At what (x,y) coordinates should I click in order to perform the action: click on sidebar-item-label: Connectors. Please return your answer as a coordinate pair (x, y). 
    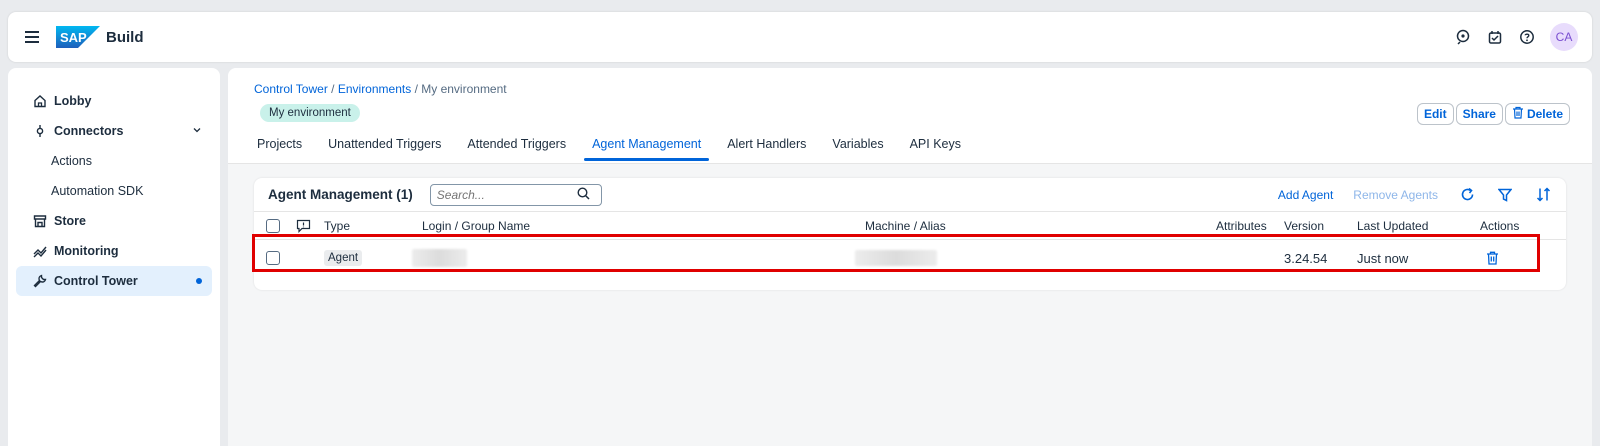
    Looking at the image, I should click on (89, 131).